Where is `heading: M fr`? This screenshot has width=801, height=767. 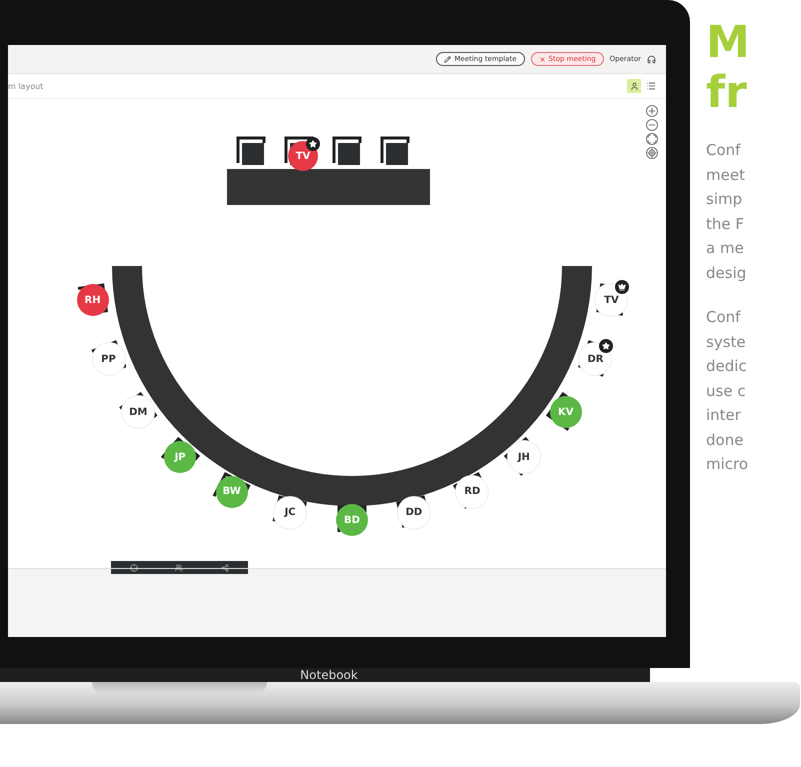
heading: M fr is located at coordinates (728, 68).